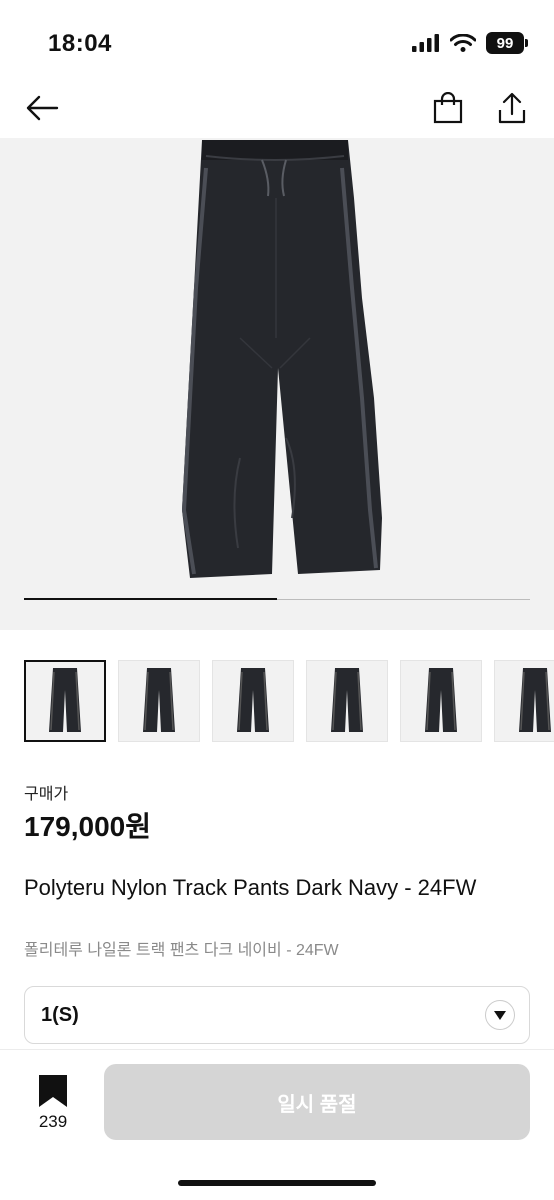 The height and width of the screenshot is (1200, 554). I want to click on bottom-action-bar: 239 일시 품절, so click(277, 1125).